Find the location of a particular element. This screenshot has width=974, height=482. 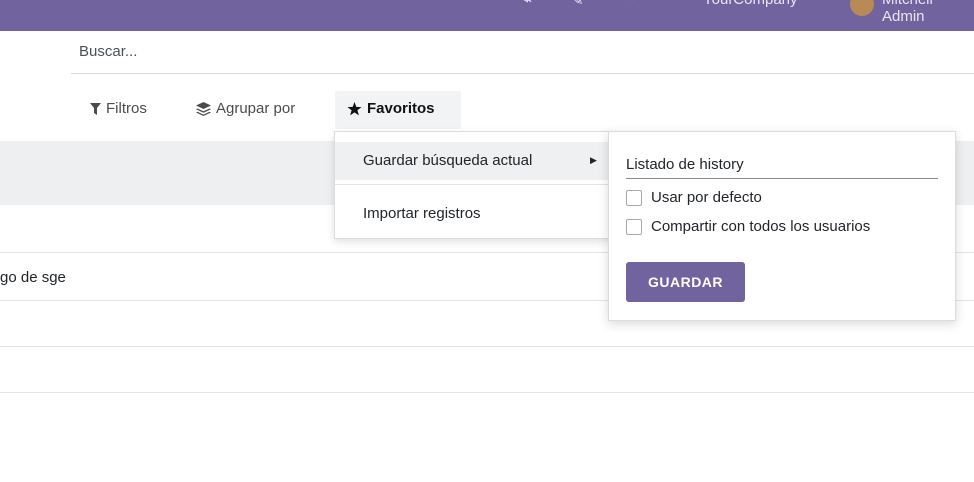

user-menu: Mitchell Admin is located at coordinates (928, 12).